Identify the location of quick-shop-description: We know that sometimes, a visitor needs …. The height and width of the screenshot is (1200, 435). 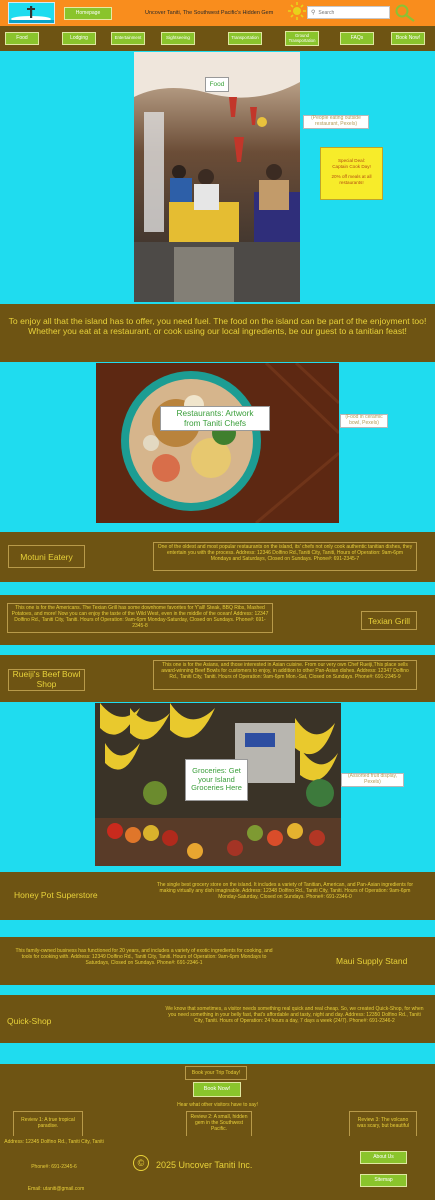
(294, 1015).